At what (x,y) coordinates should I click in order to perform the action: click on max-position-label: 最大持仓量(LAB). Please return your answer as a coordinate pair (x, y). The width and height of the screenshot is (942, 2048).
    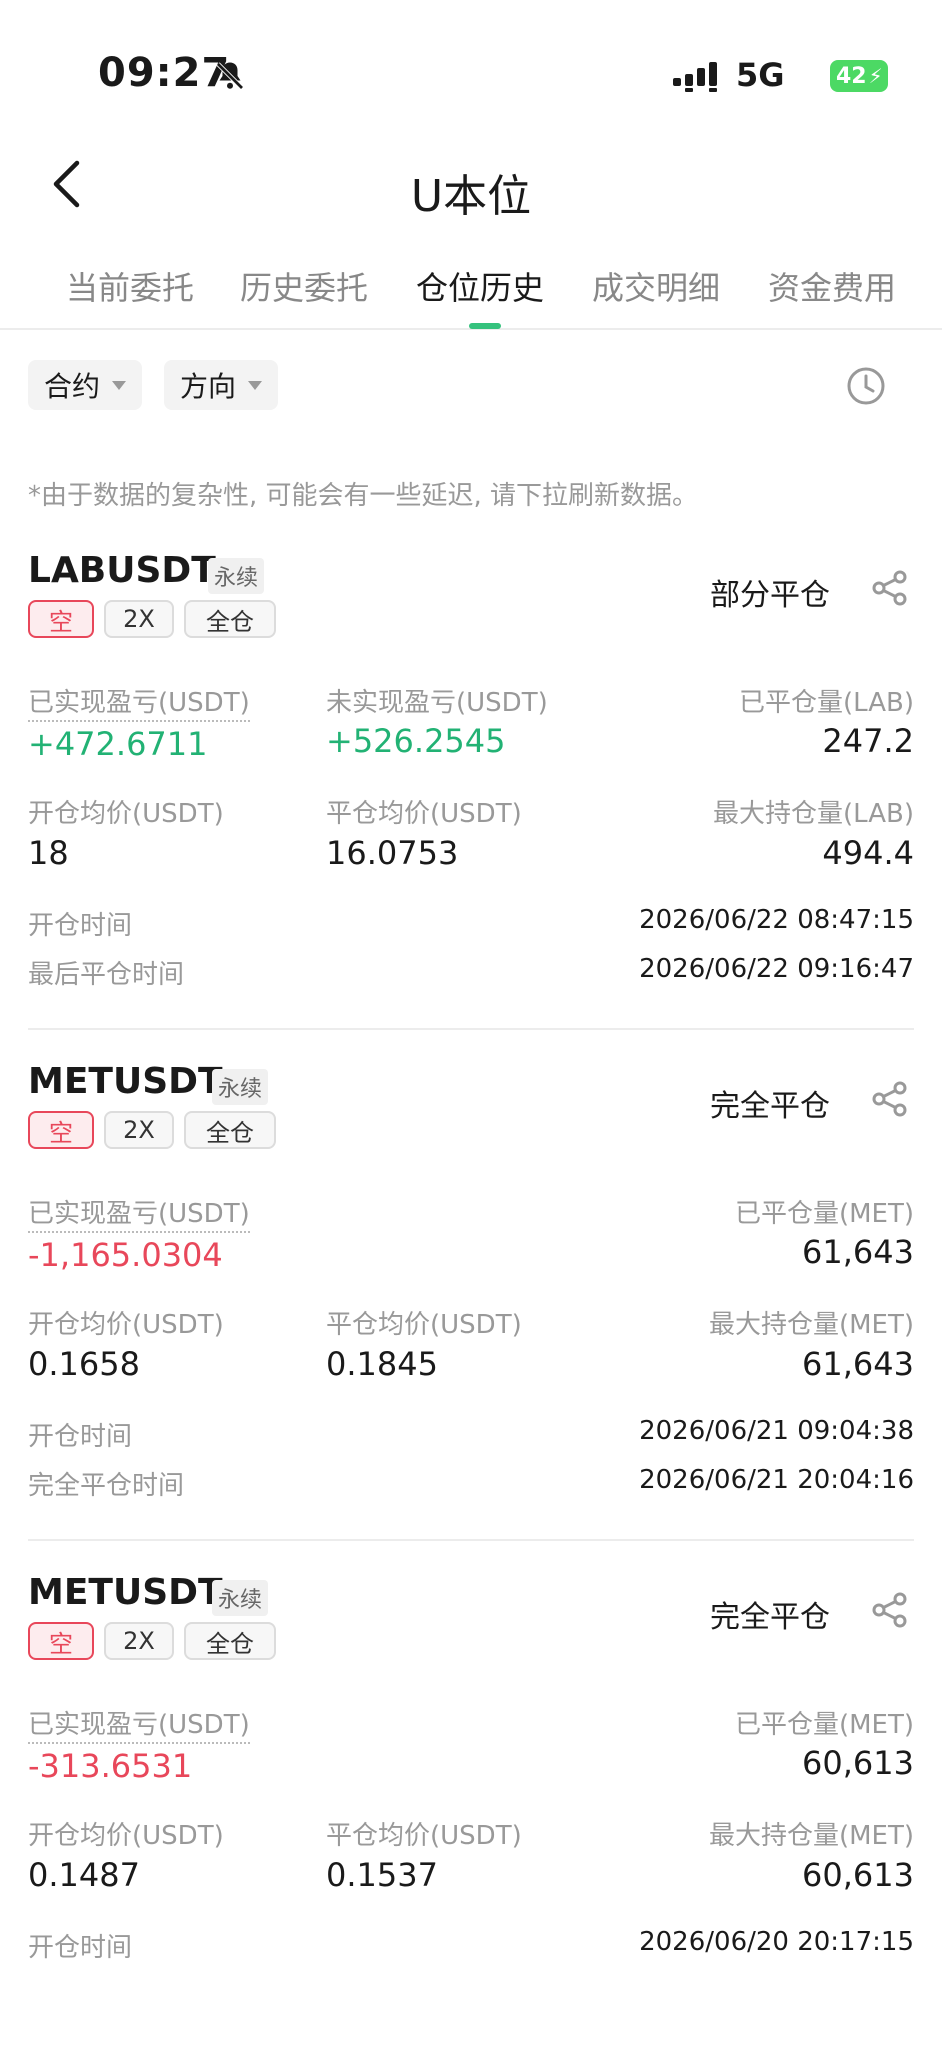
    Looking at the image, I should click on (813, 814).